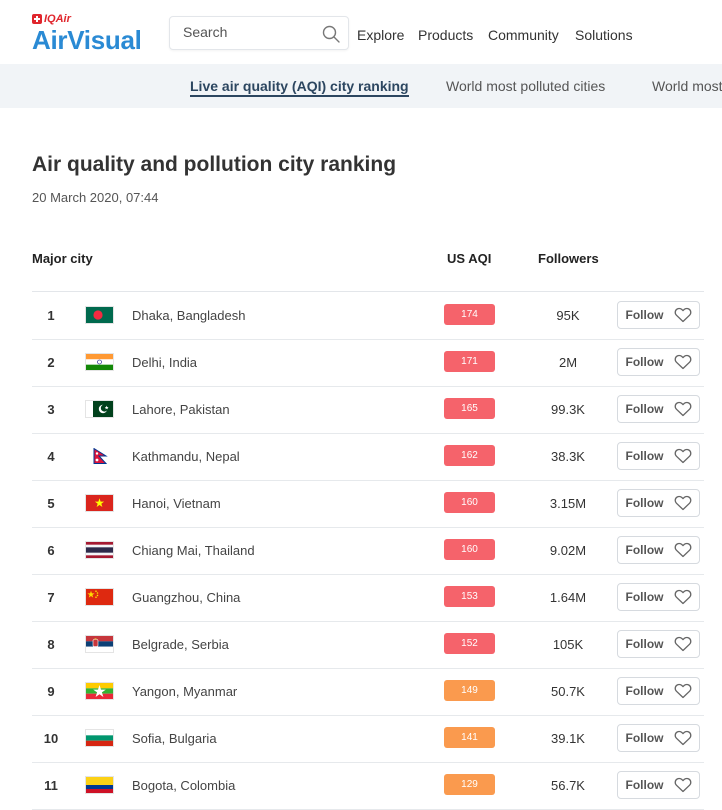  Describe the element at coordinates (183, 785) in the screenshot. I see `city-link: Bogota, Colombia` at that location.